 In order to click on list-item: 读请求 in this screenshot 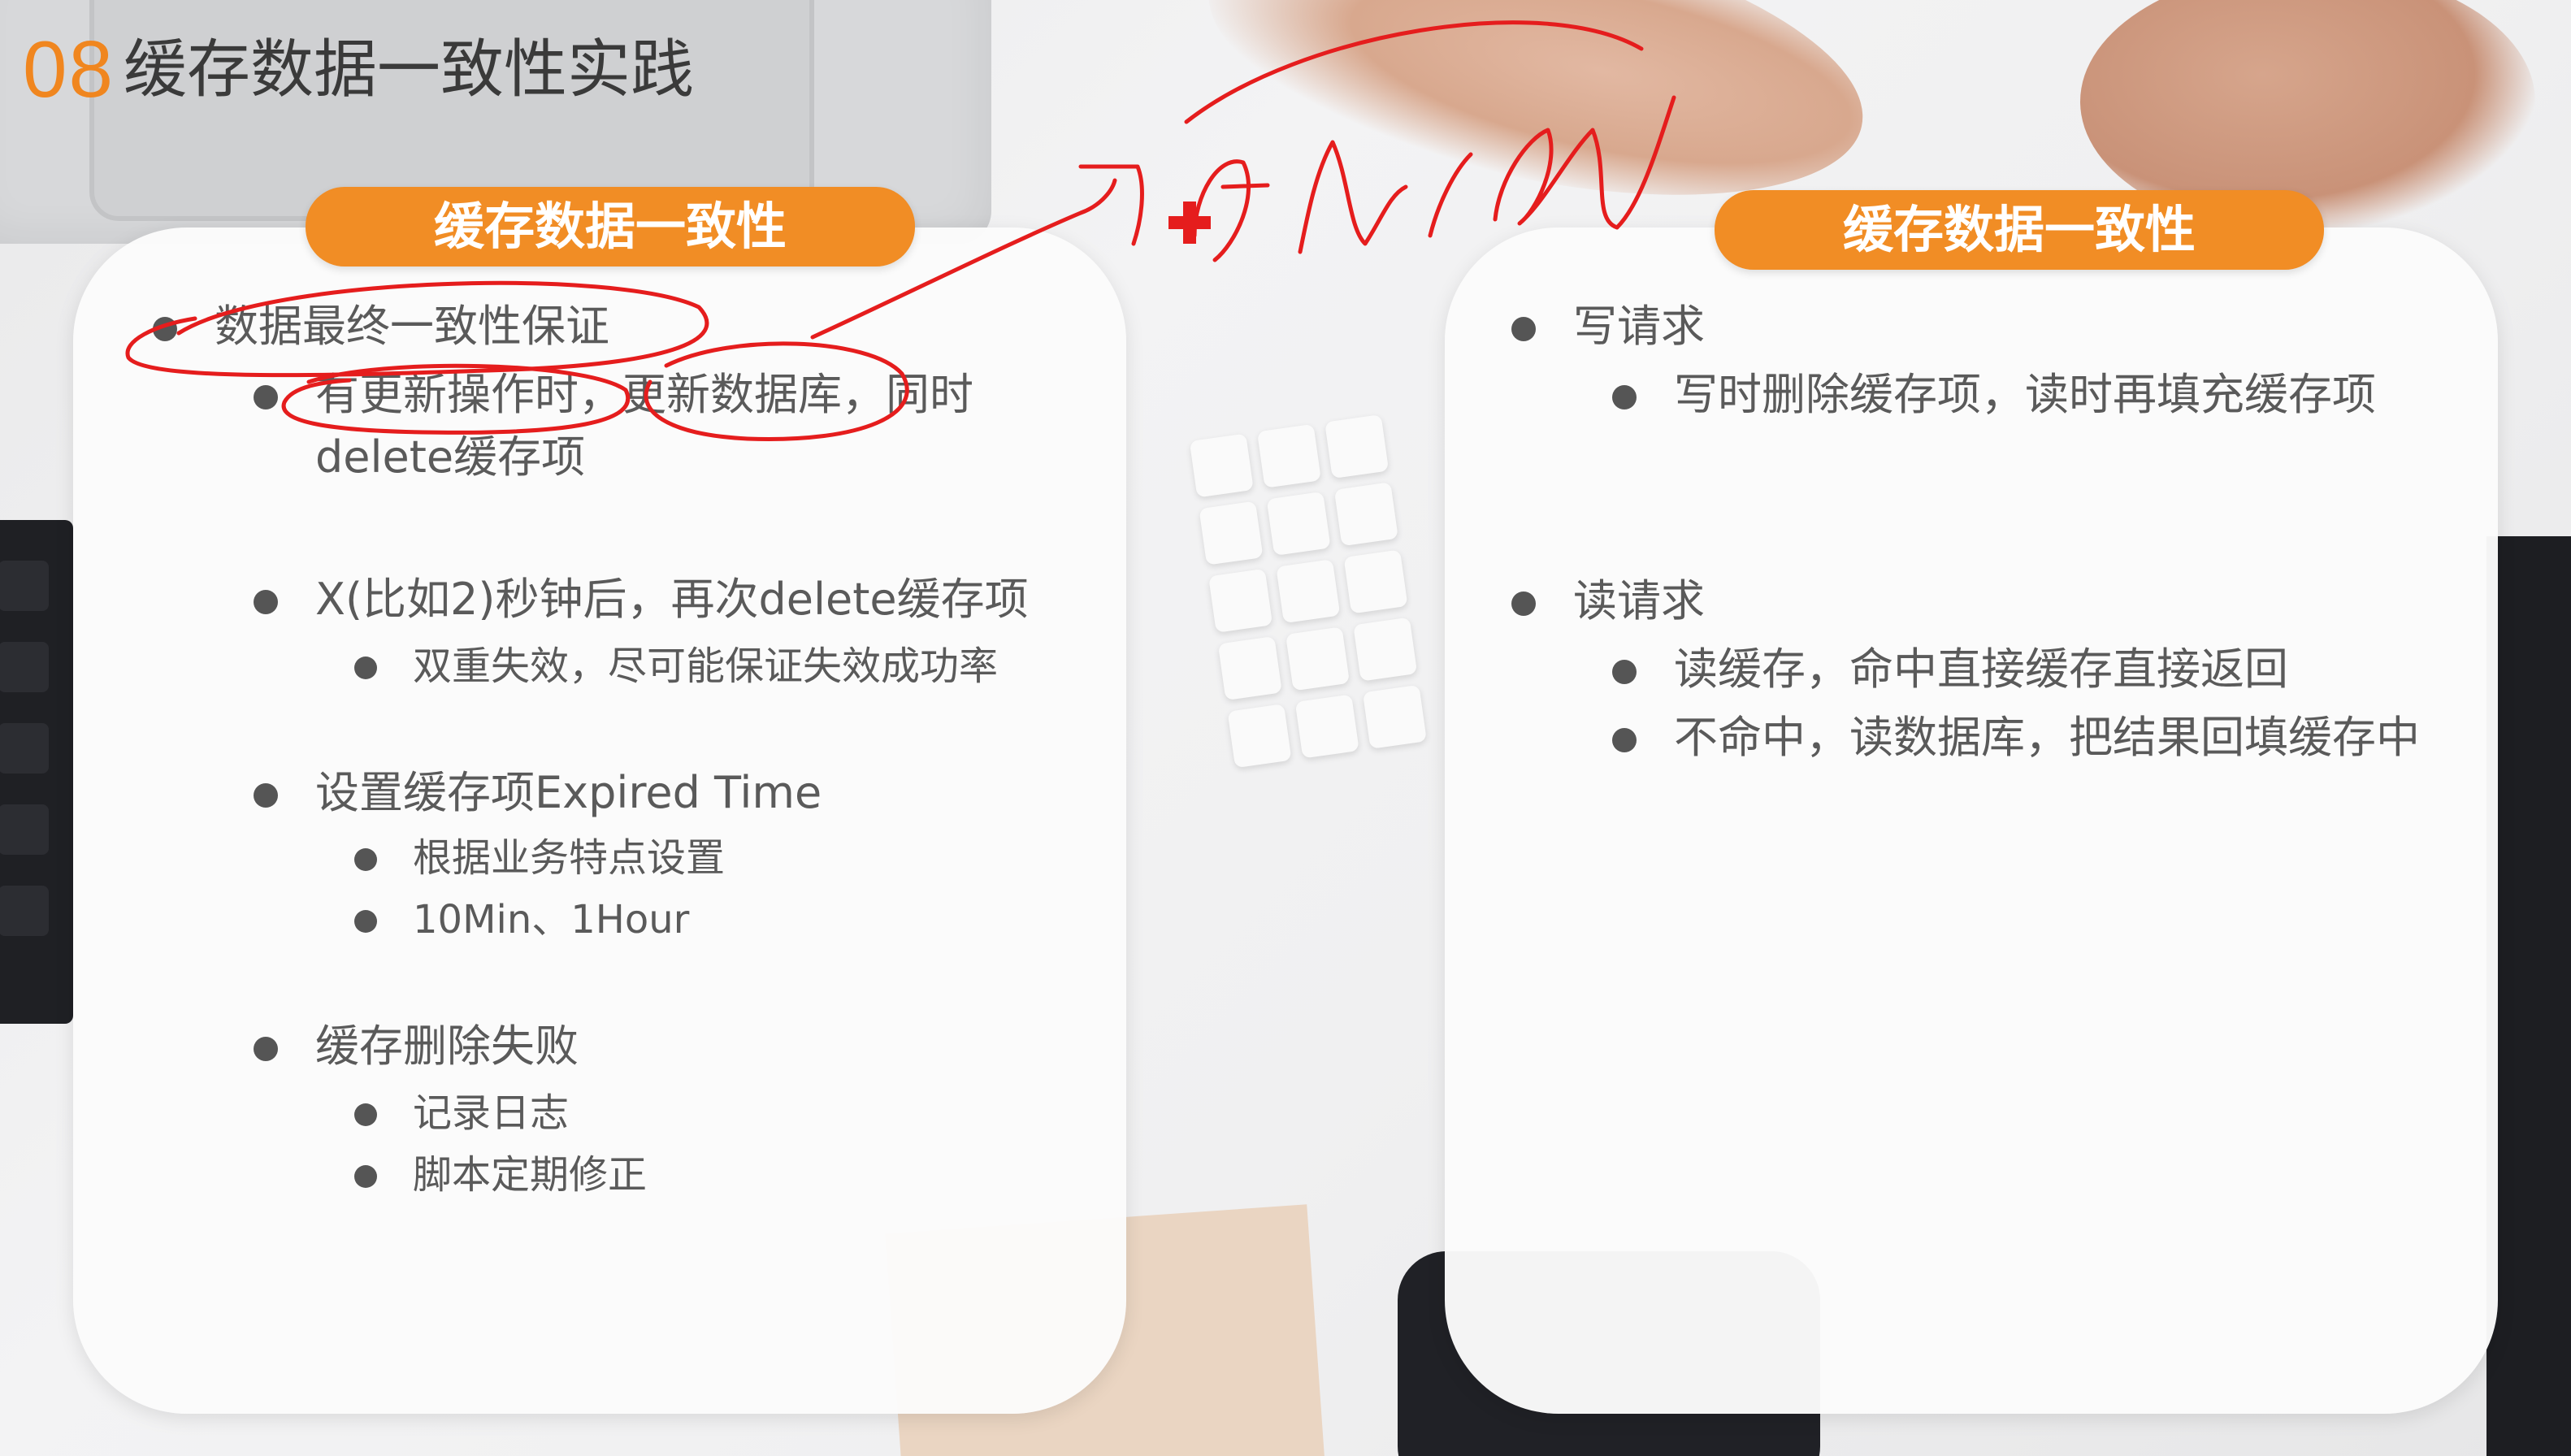, I will do `click(1978, 601)`.